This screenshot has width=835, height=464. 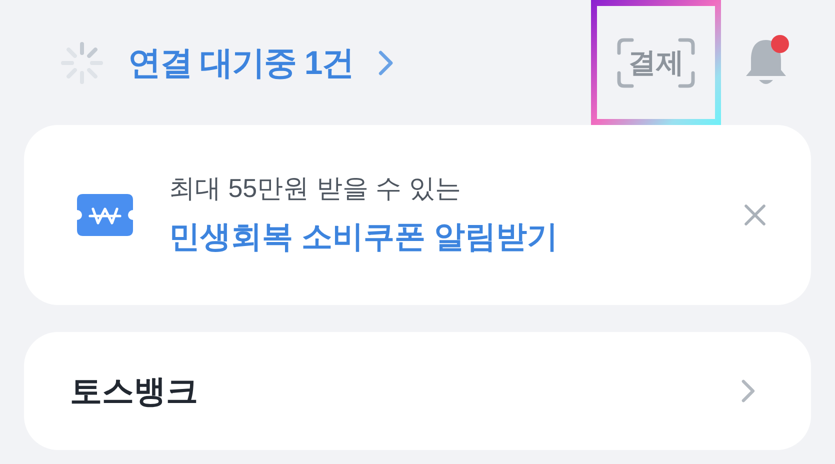 What do you see at coordinates (105, 215) in the screenshot?
I see `won-ticket-icon` at bounding box center [105, 215].